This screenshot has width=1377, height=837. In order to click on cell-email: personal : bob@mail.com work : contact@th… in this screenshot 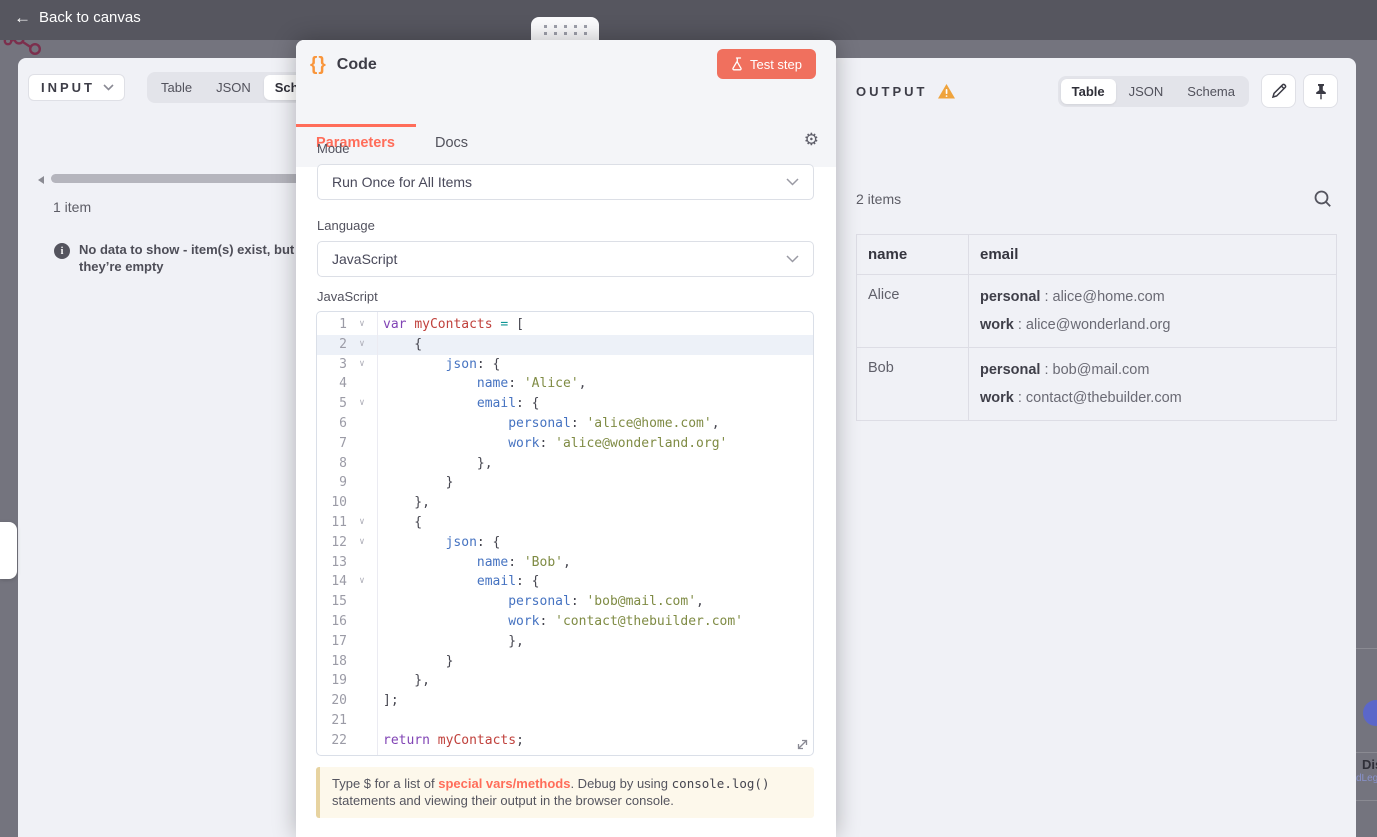, I will do `click(1152, 384)`.